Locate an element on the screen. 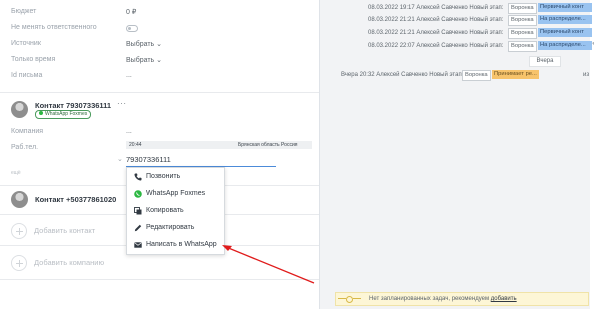 This screenshot has width=594, height=309. add-company-button: Добавить компанию is located at coordinates (136, 263).